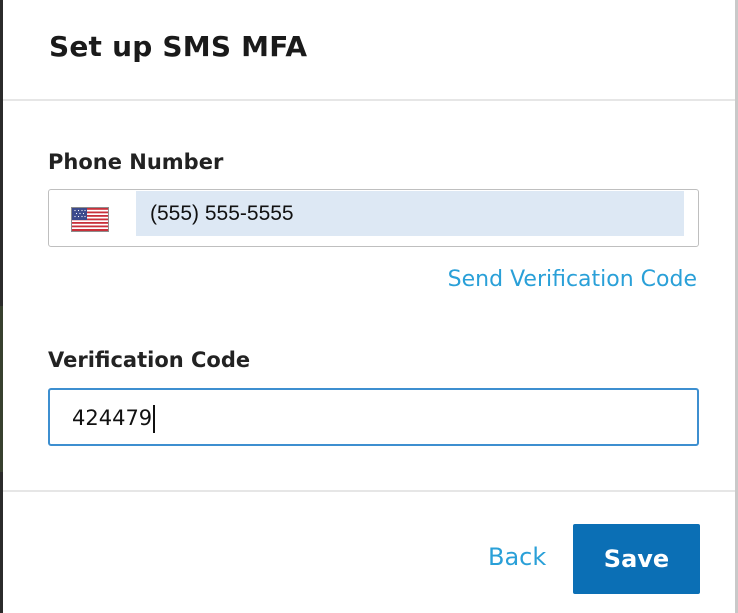 This screenshot has width=738, height=613. I want to click on verification-code-value: 424479, so click(112, 418).